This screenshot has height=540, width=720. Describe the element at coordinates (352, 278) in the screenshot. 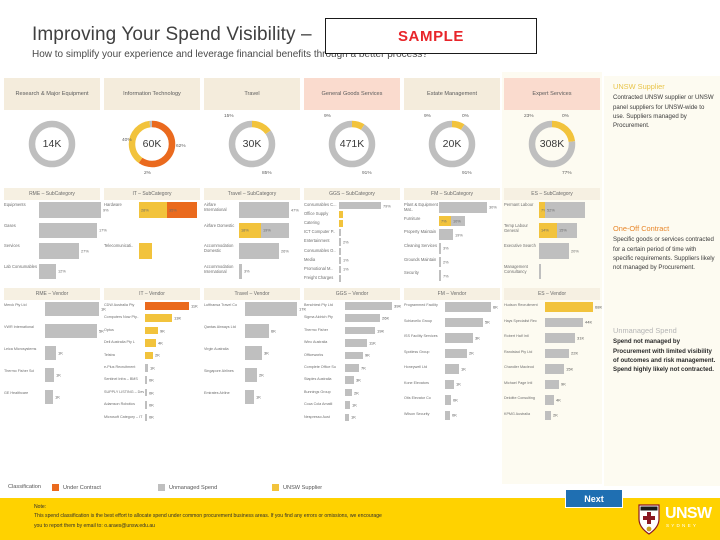

I see `subcategory-row: Freight Charges` at that location.